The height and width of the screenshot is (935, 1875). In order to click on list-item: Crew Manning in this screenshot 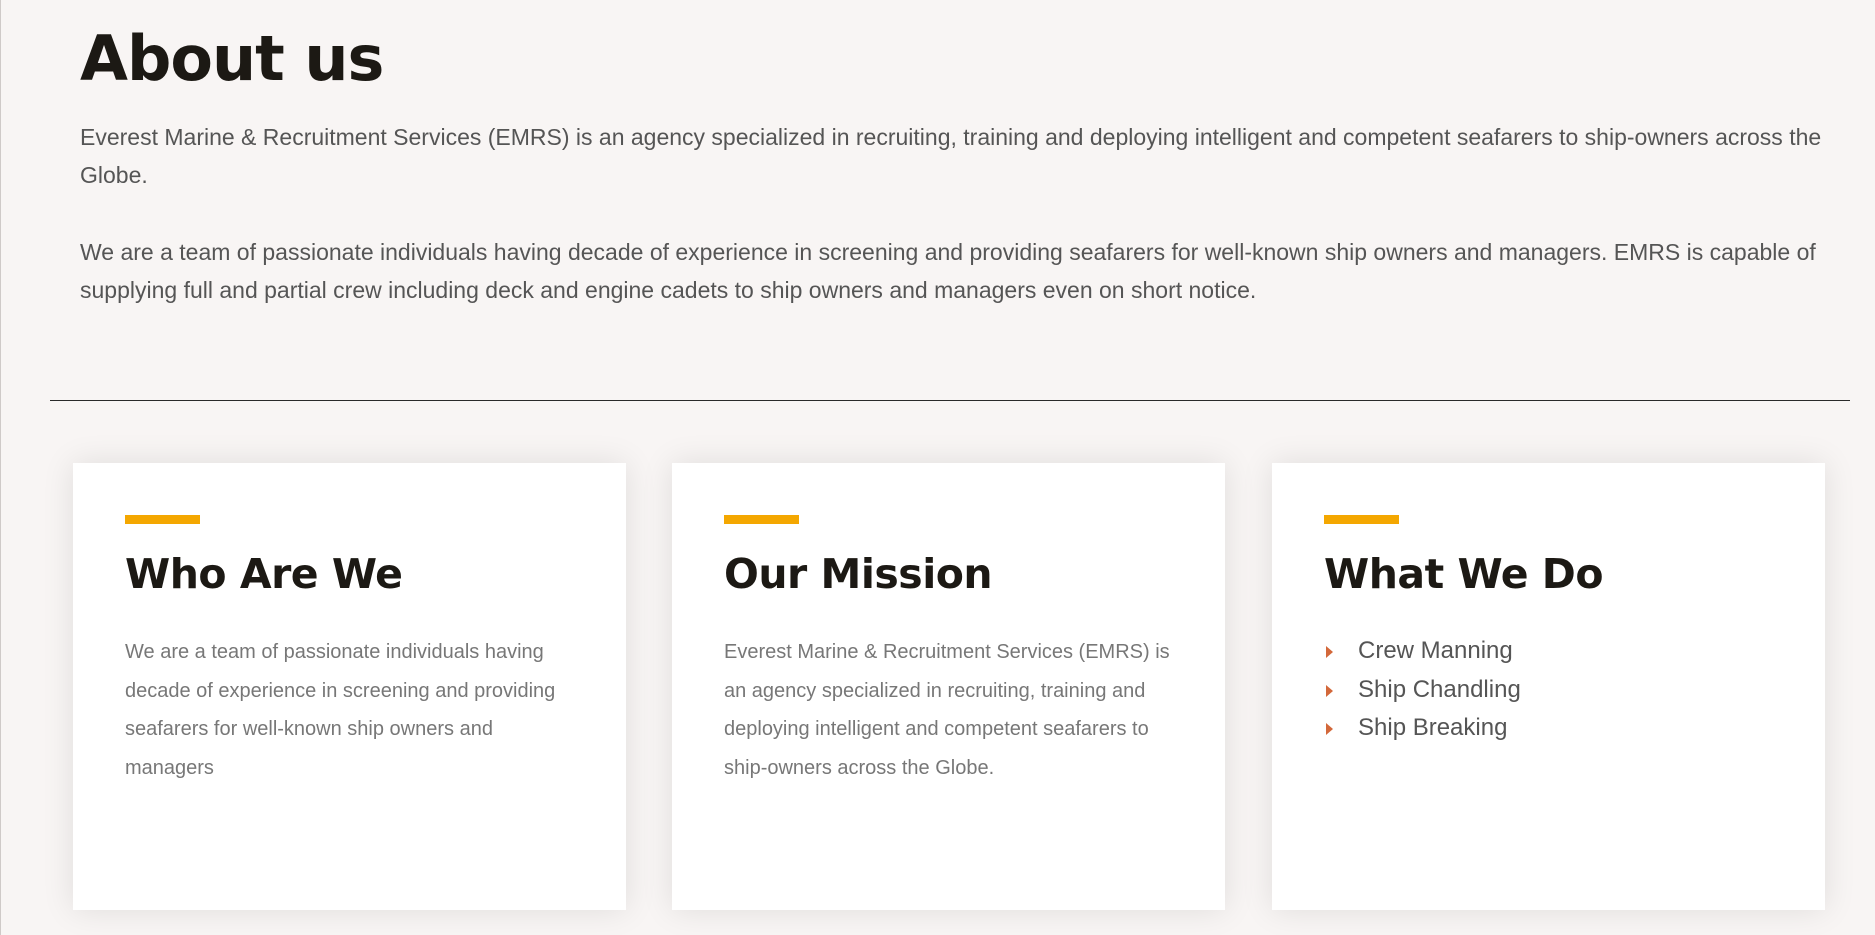, I will do `click(1548, 651)`.